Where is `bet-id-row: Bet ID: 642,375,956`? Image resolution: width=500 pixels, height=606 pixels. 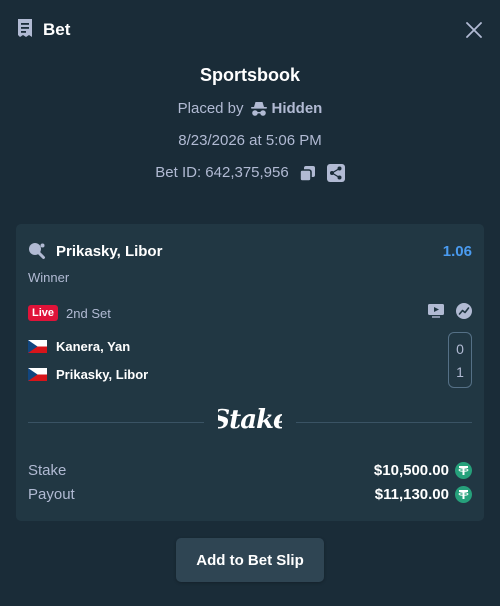 bet-id-row: Bet ID: 642,375,956 is located at coordinates (250, 173).